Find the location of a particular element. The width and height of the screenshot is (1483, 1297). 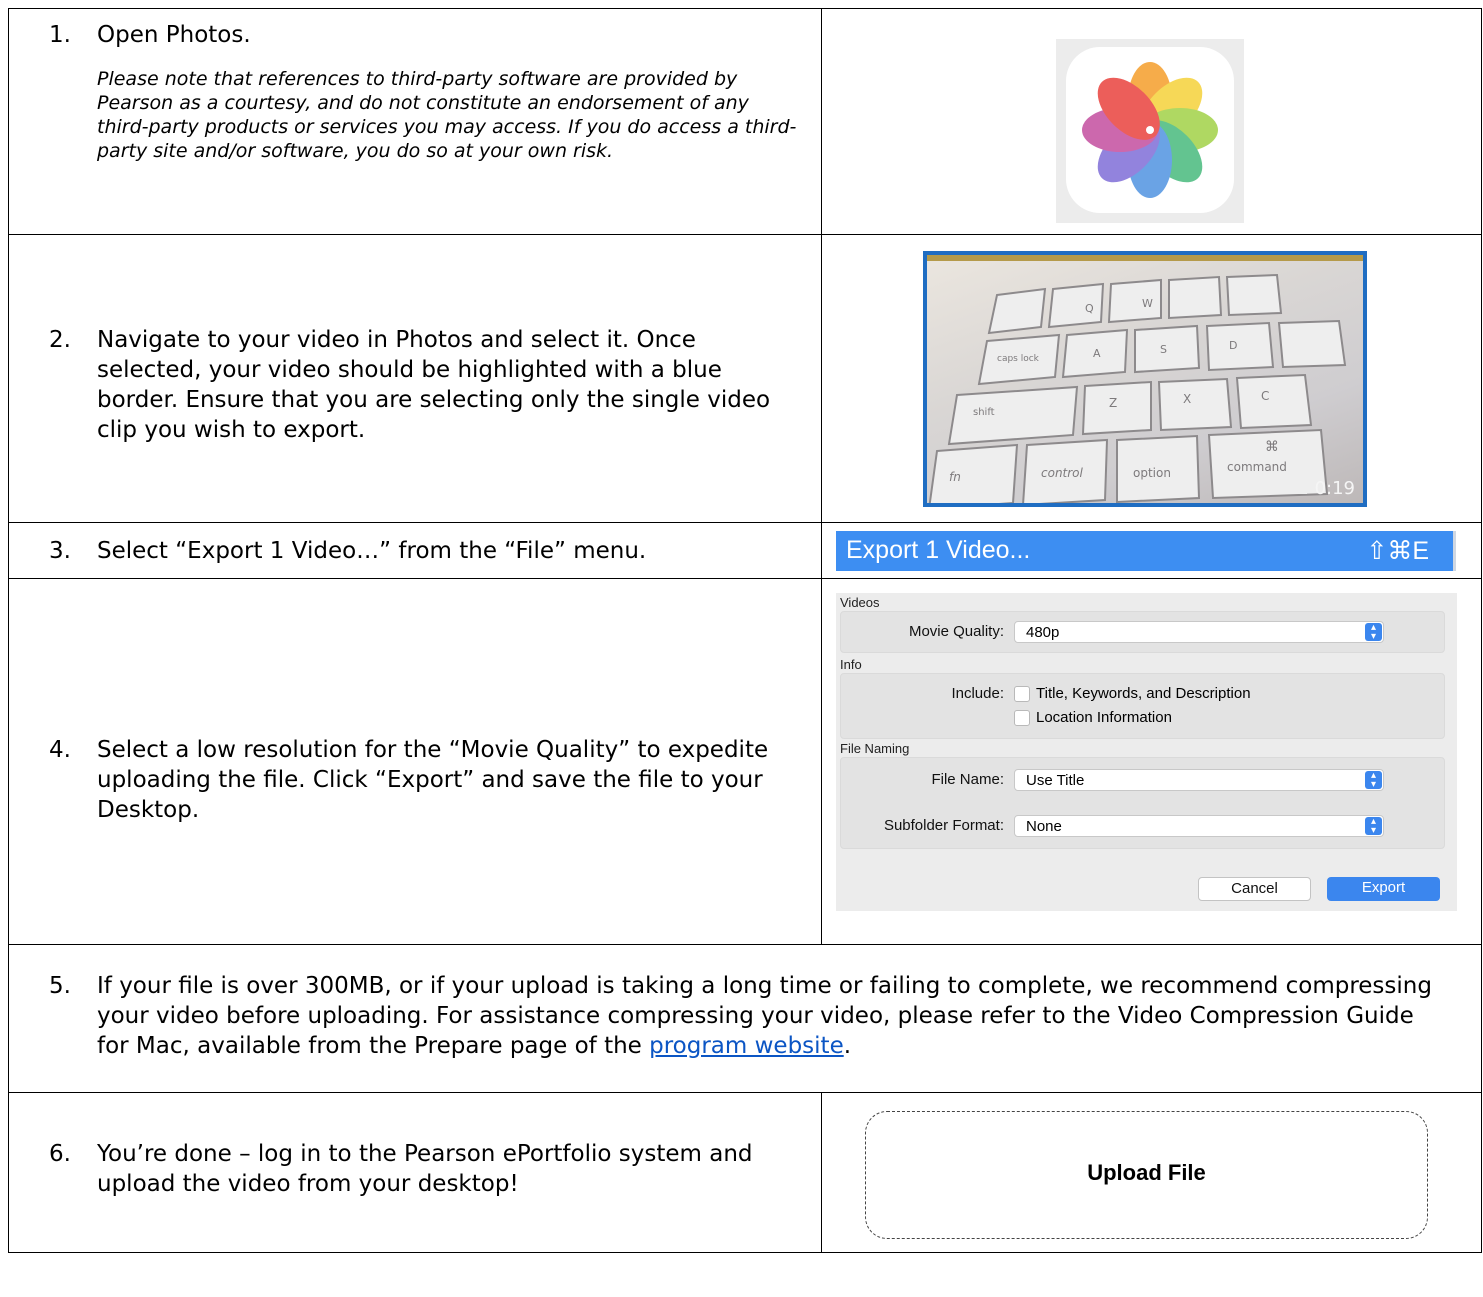

title-keywords-checkbox is located at coordinates (1022, 694).